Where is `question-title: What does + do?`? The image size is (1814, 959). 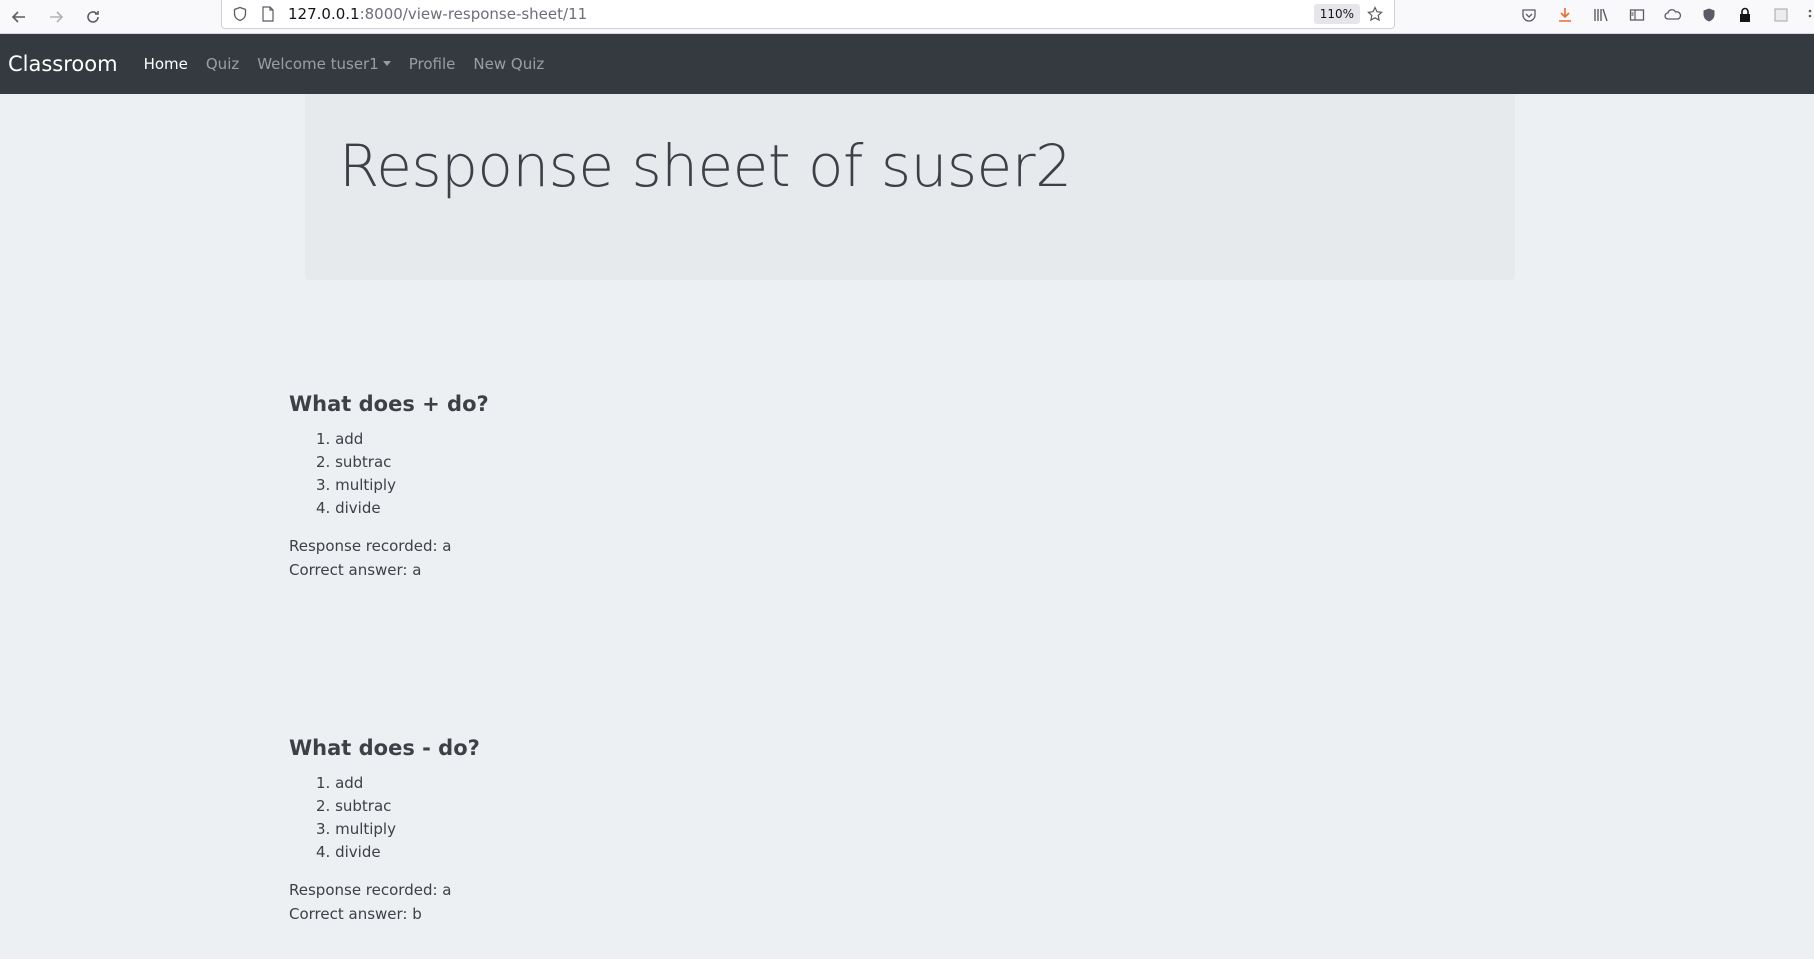 question-title: What does + do? is located at coordinates (389, 404).